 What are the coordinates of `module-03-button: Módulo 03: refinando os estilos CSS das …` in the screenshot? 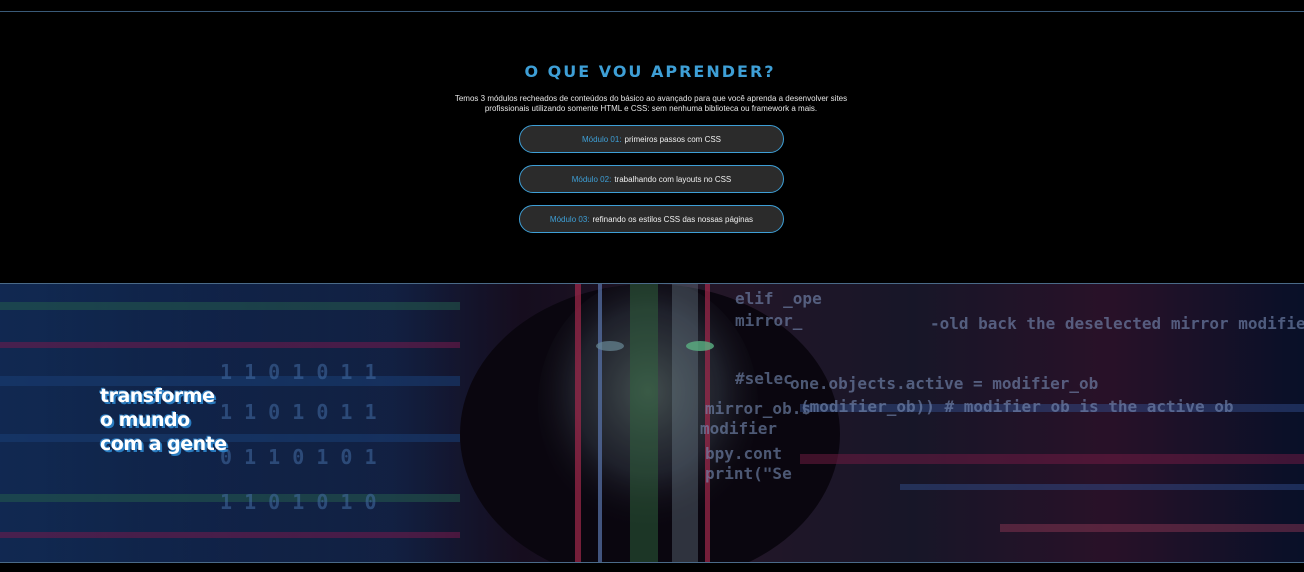 It's located at (651, 219).